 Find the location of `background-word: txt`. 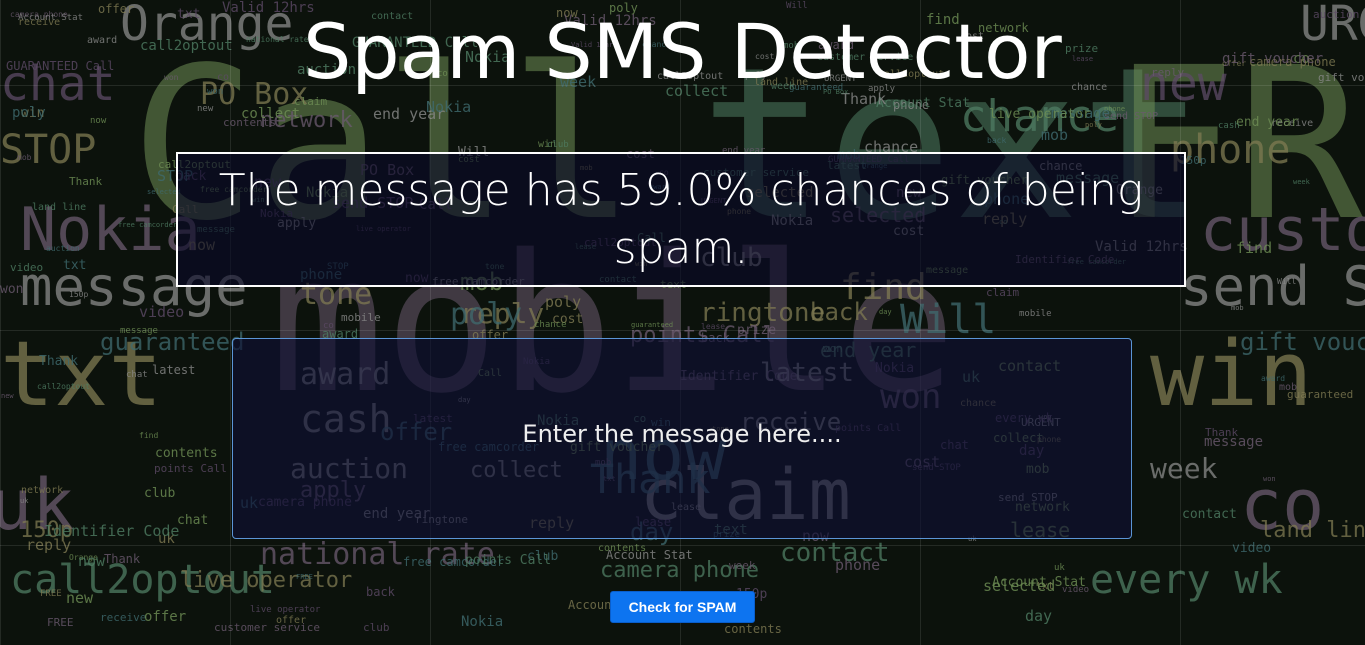

background-word: txt is located at coordinates (75, 265).